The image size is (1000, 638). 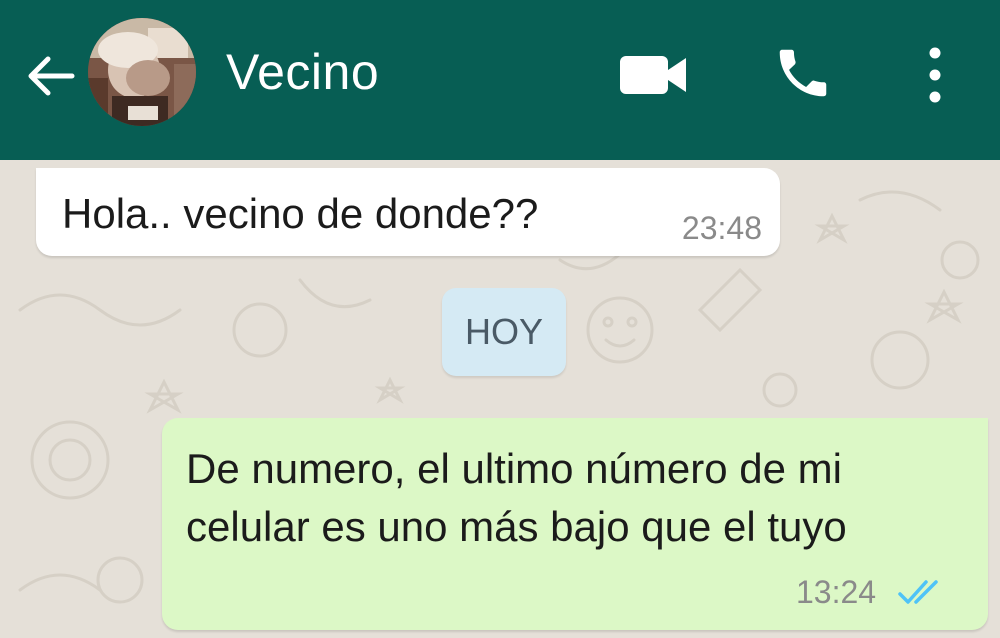 I want to click on incoming-message: Hola.. vecino de donde?? 23:48, so click(x=408, y=212).